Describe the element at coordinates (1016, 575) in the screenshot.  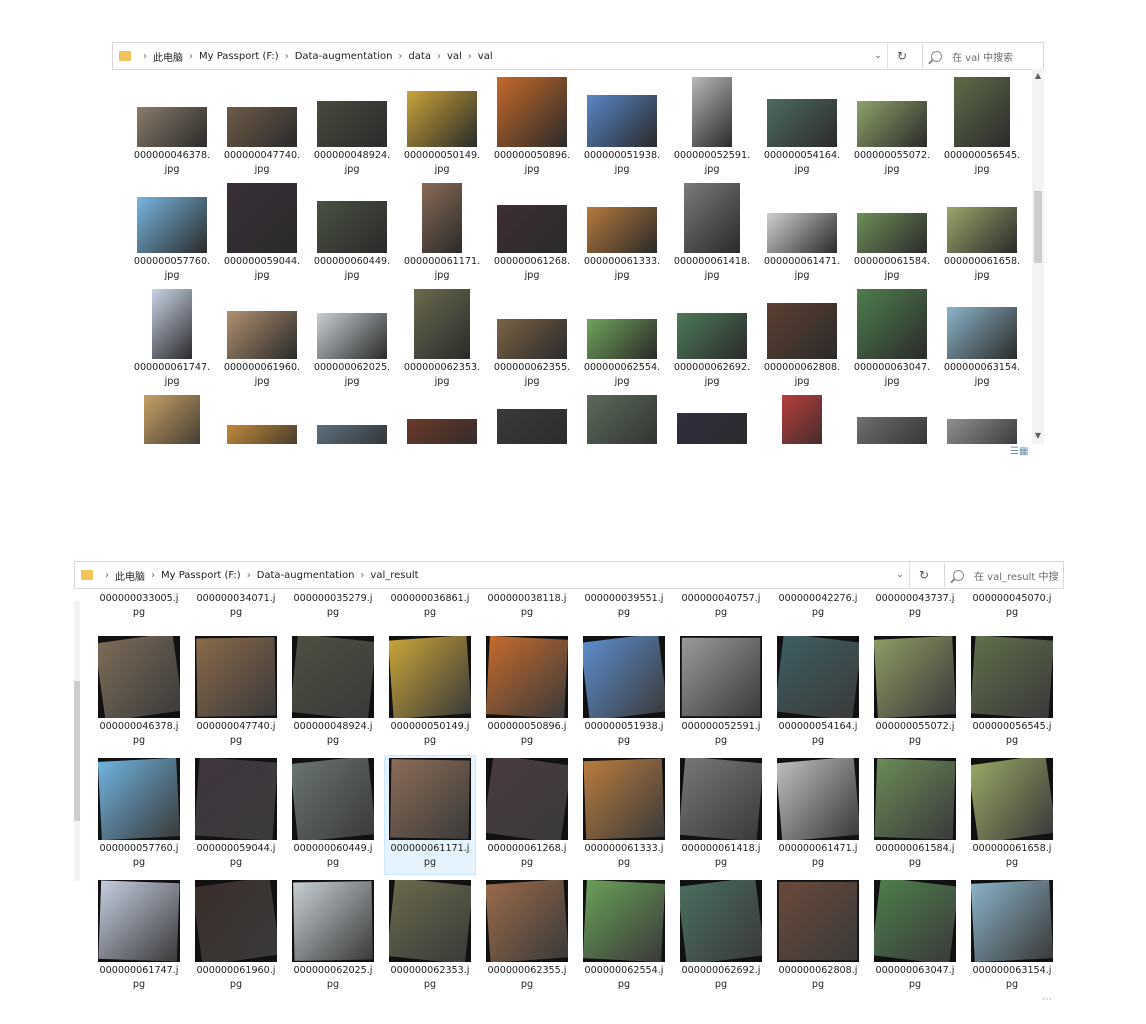
I see `search-input: 在 val_result 中搜` at that location.